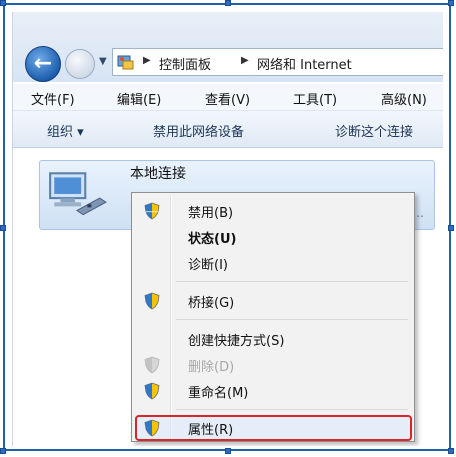  I want to click on menu-item-disable: 禁用(B), so click(273, 211).